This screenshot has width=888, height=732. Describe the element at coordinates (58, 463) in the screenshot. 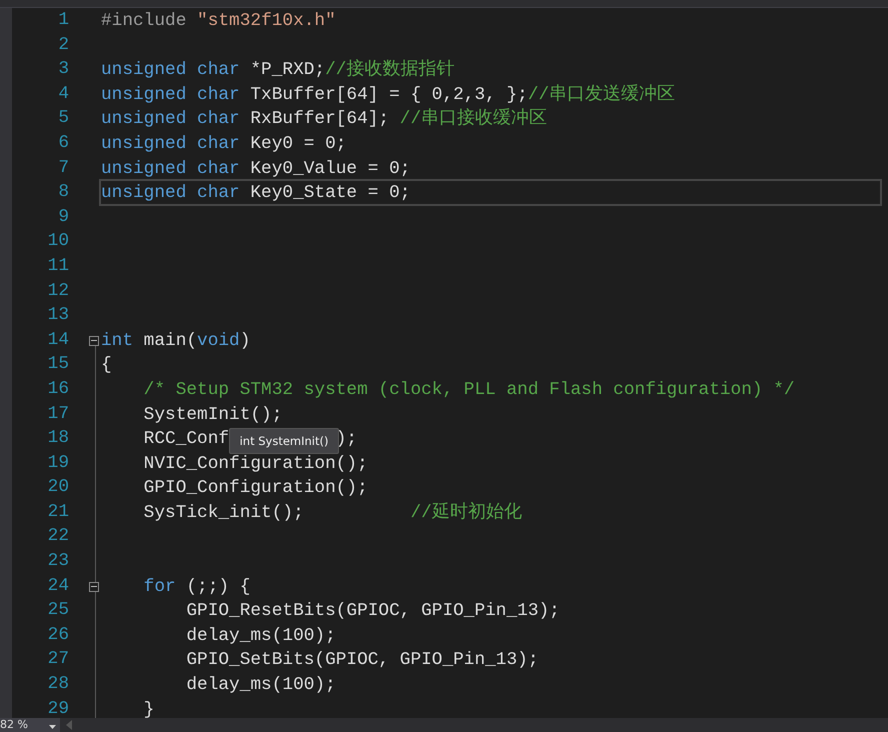

I see `line-number: 19` at that location.